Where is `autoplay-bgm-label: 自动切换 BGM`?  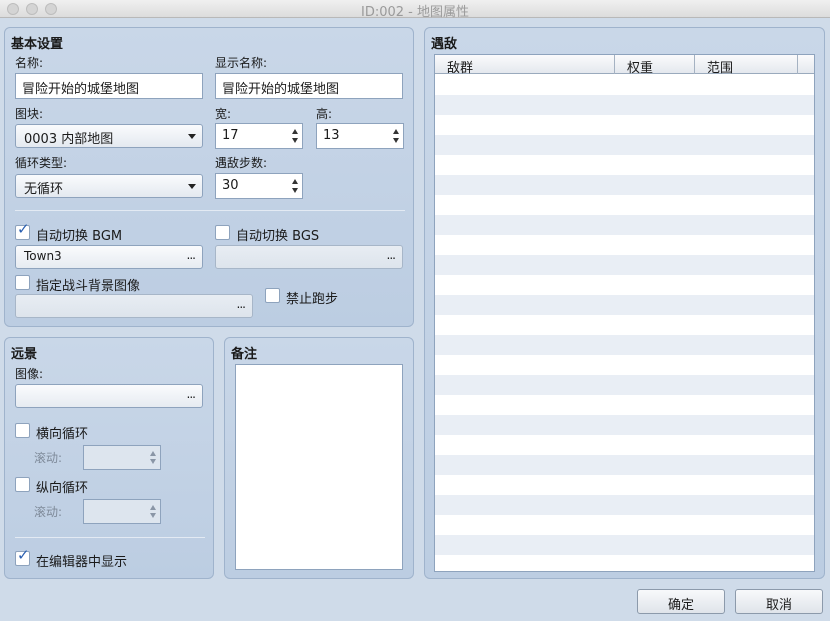 autoplay-bgm-label: 自动切换 BGM is located at coordinates (79, 236).